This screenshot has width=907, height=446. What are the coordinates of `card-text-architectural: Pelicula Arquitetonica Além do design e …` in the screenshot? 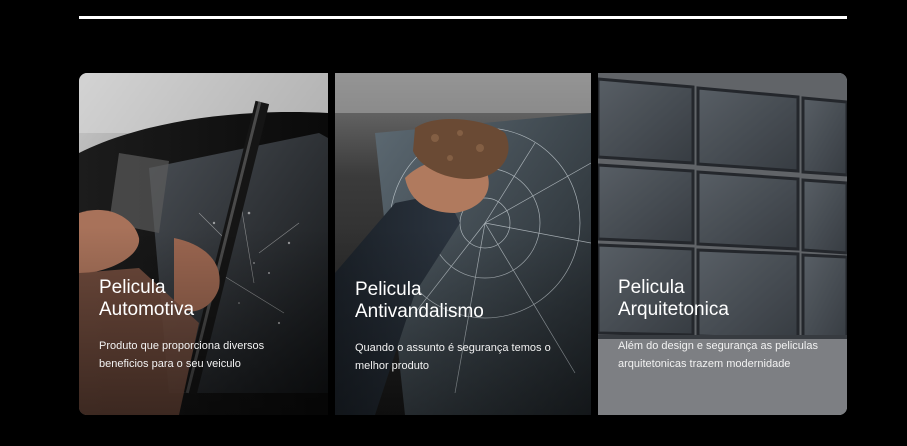 It's located at (724, 325).